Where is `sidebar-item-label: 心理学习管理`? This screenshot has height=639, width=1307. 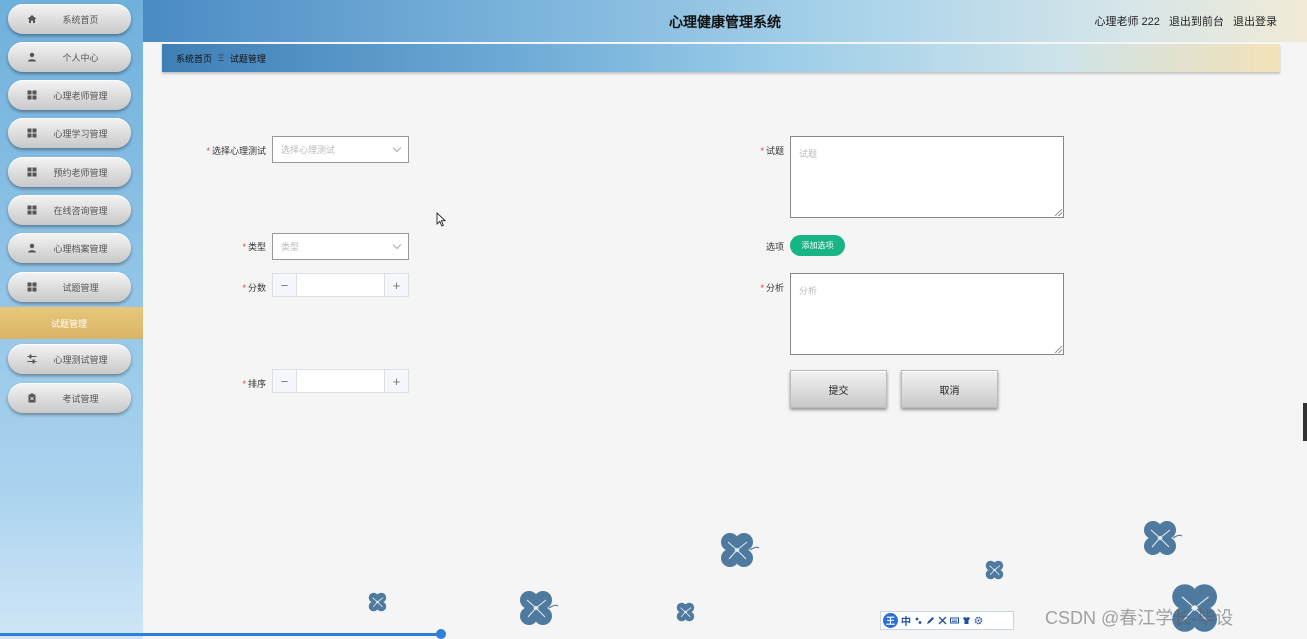 sidebar-item-label: 心理学习管理 is located at coordinates (80, 133).